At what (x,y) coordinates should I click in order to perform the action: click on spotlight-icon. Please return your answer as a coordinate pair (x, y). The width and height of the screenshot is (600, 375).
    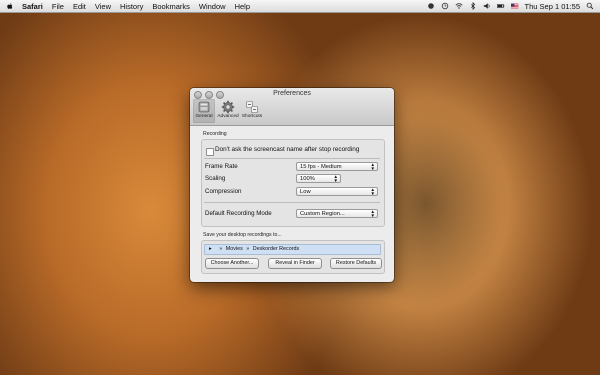
    Looking at the image, I should click on (590, 6).